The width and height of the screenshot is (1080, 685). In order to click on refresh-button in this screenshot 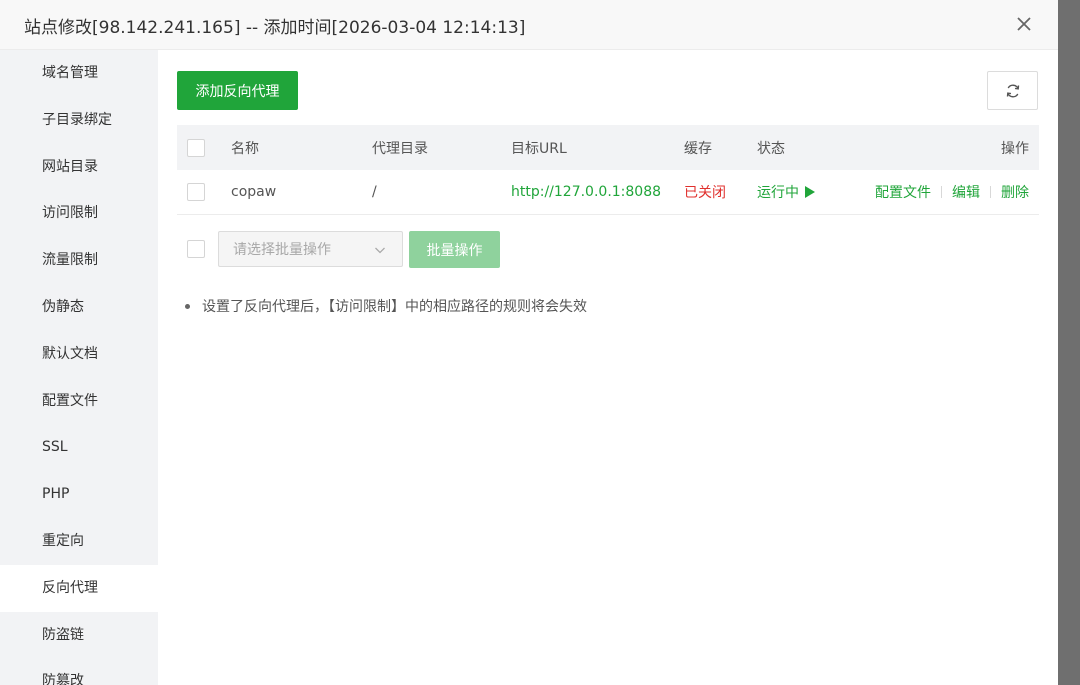, I will do `click(1012, 90)`.